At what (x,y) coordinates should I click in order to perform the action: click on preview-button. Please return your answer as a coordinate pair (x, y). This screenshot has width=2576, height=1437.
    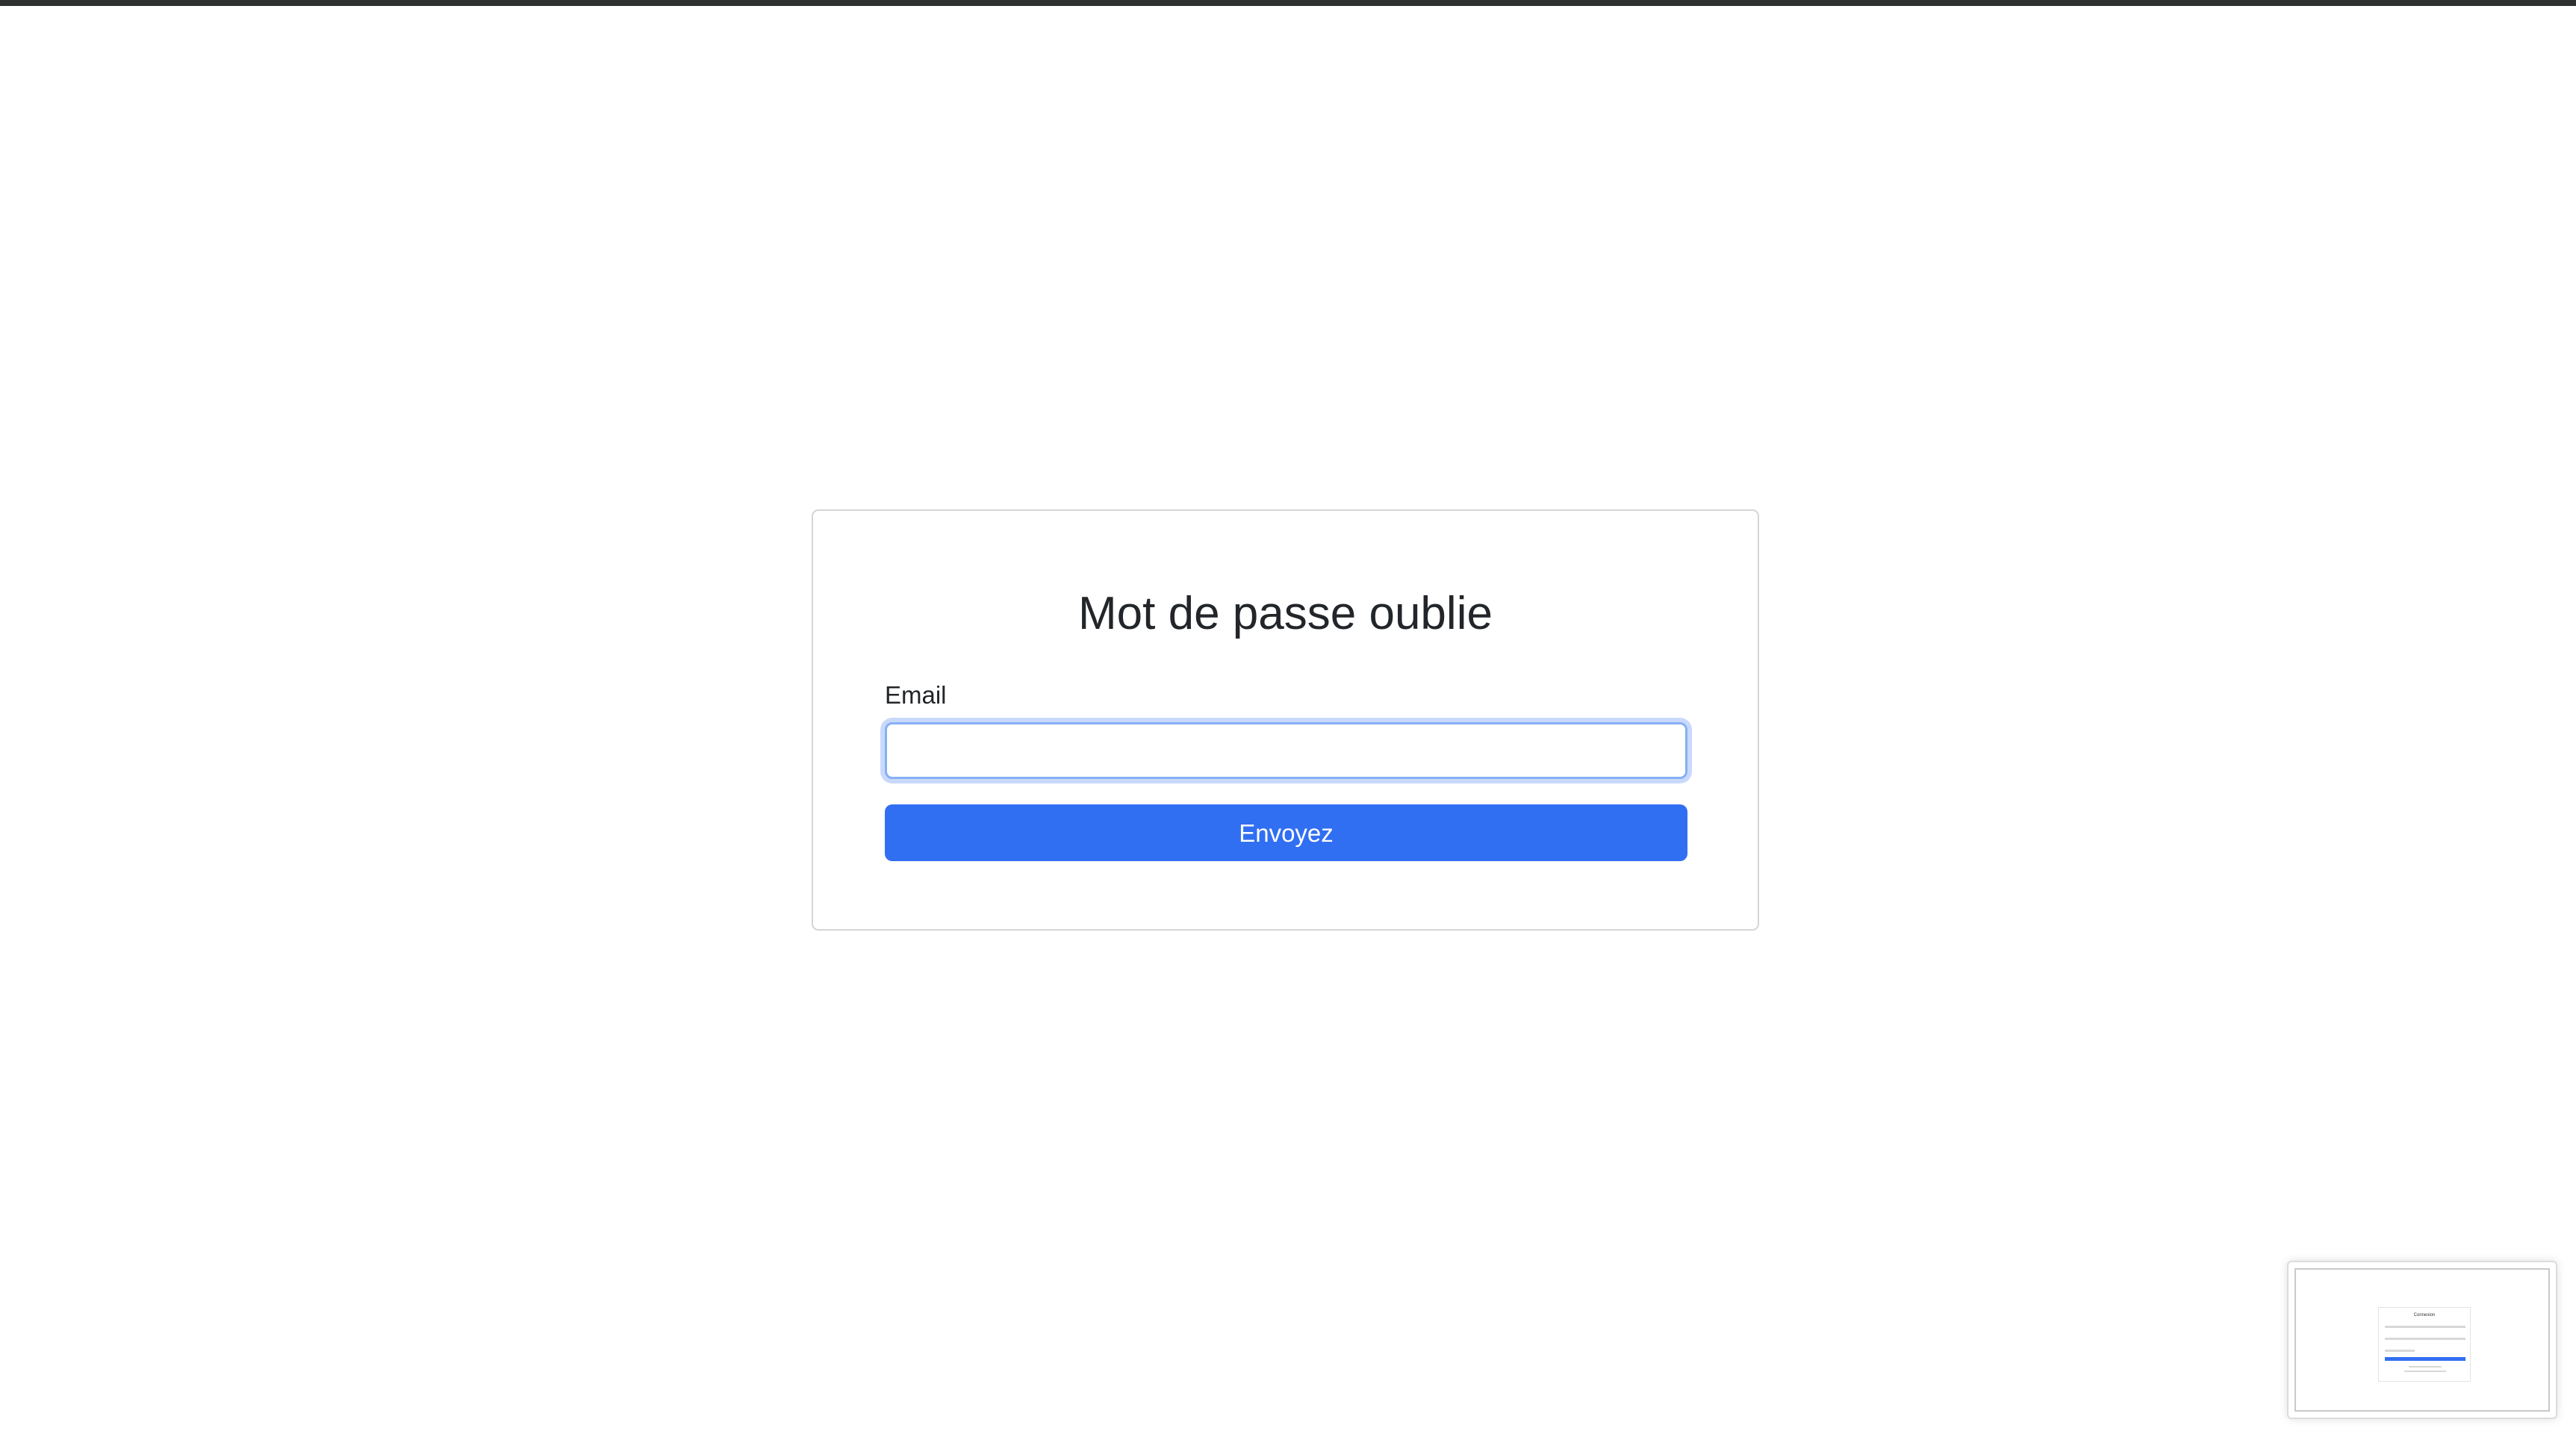
    Looking at the image, I should click on (2425, 1359).